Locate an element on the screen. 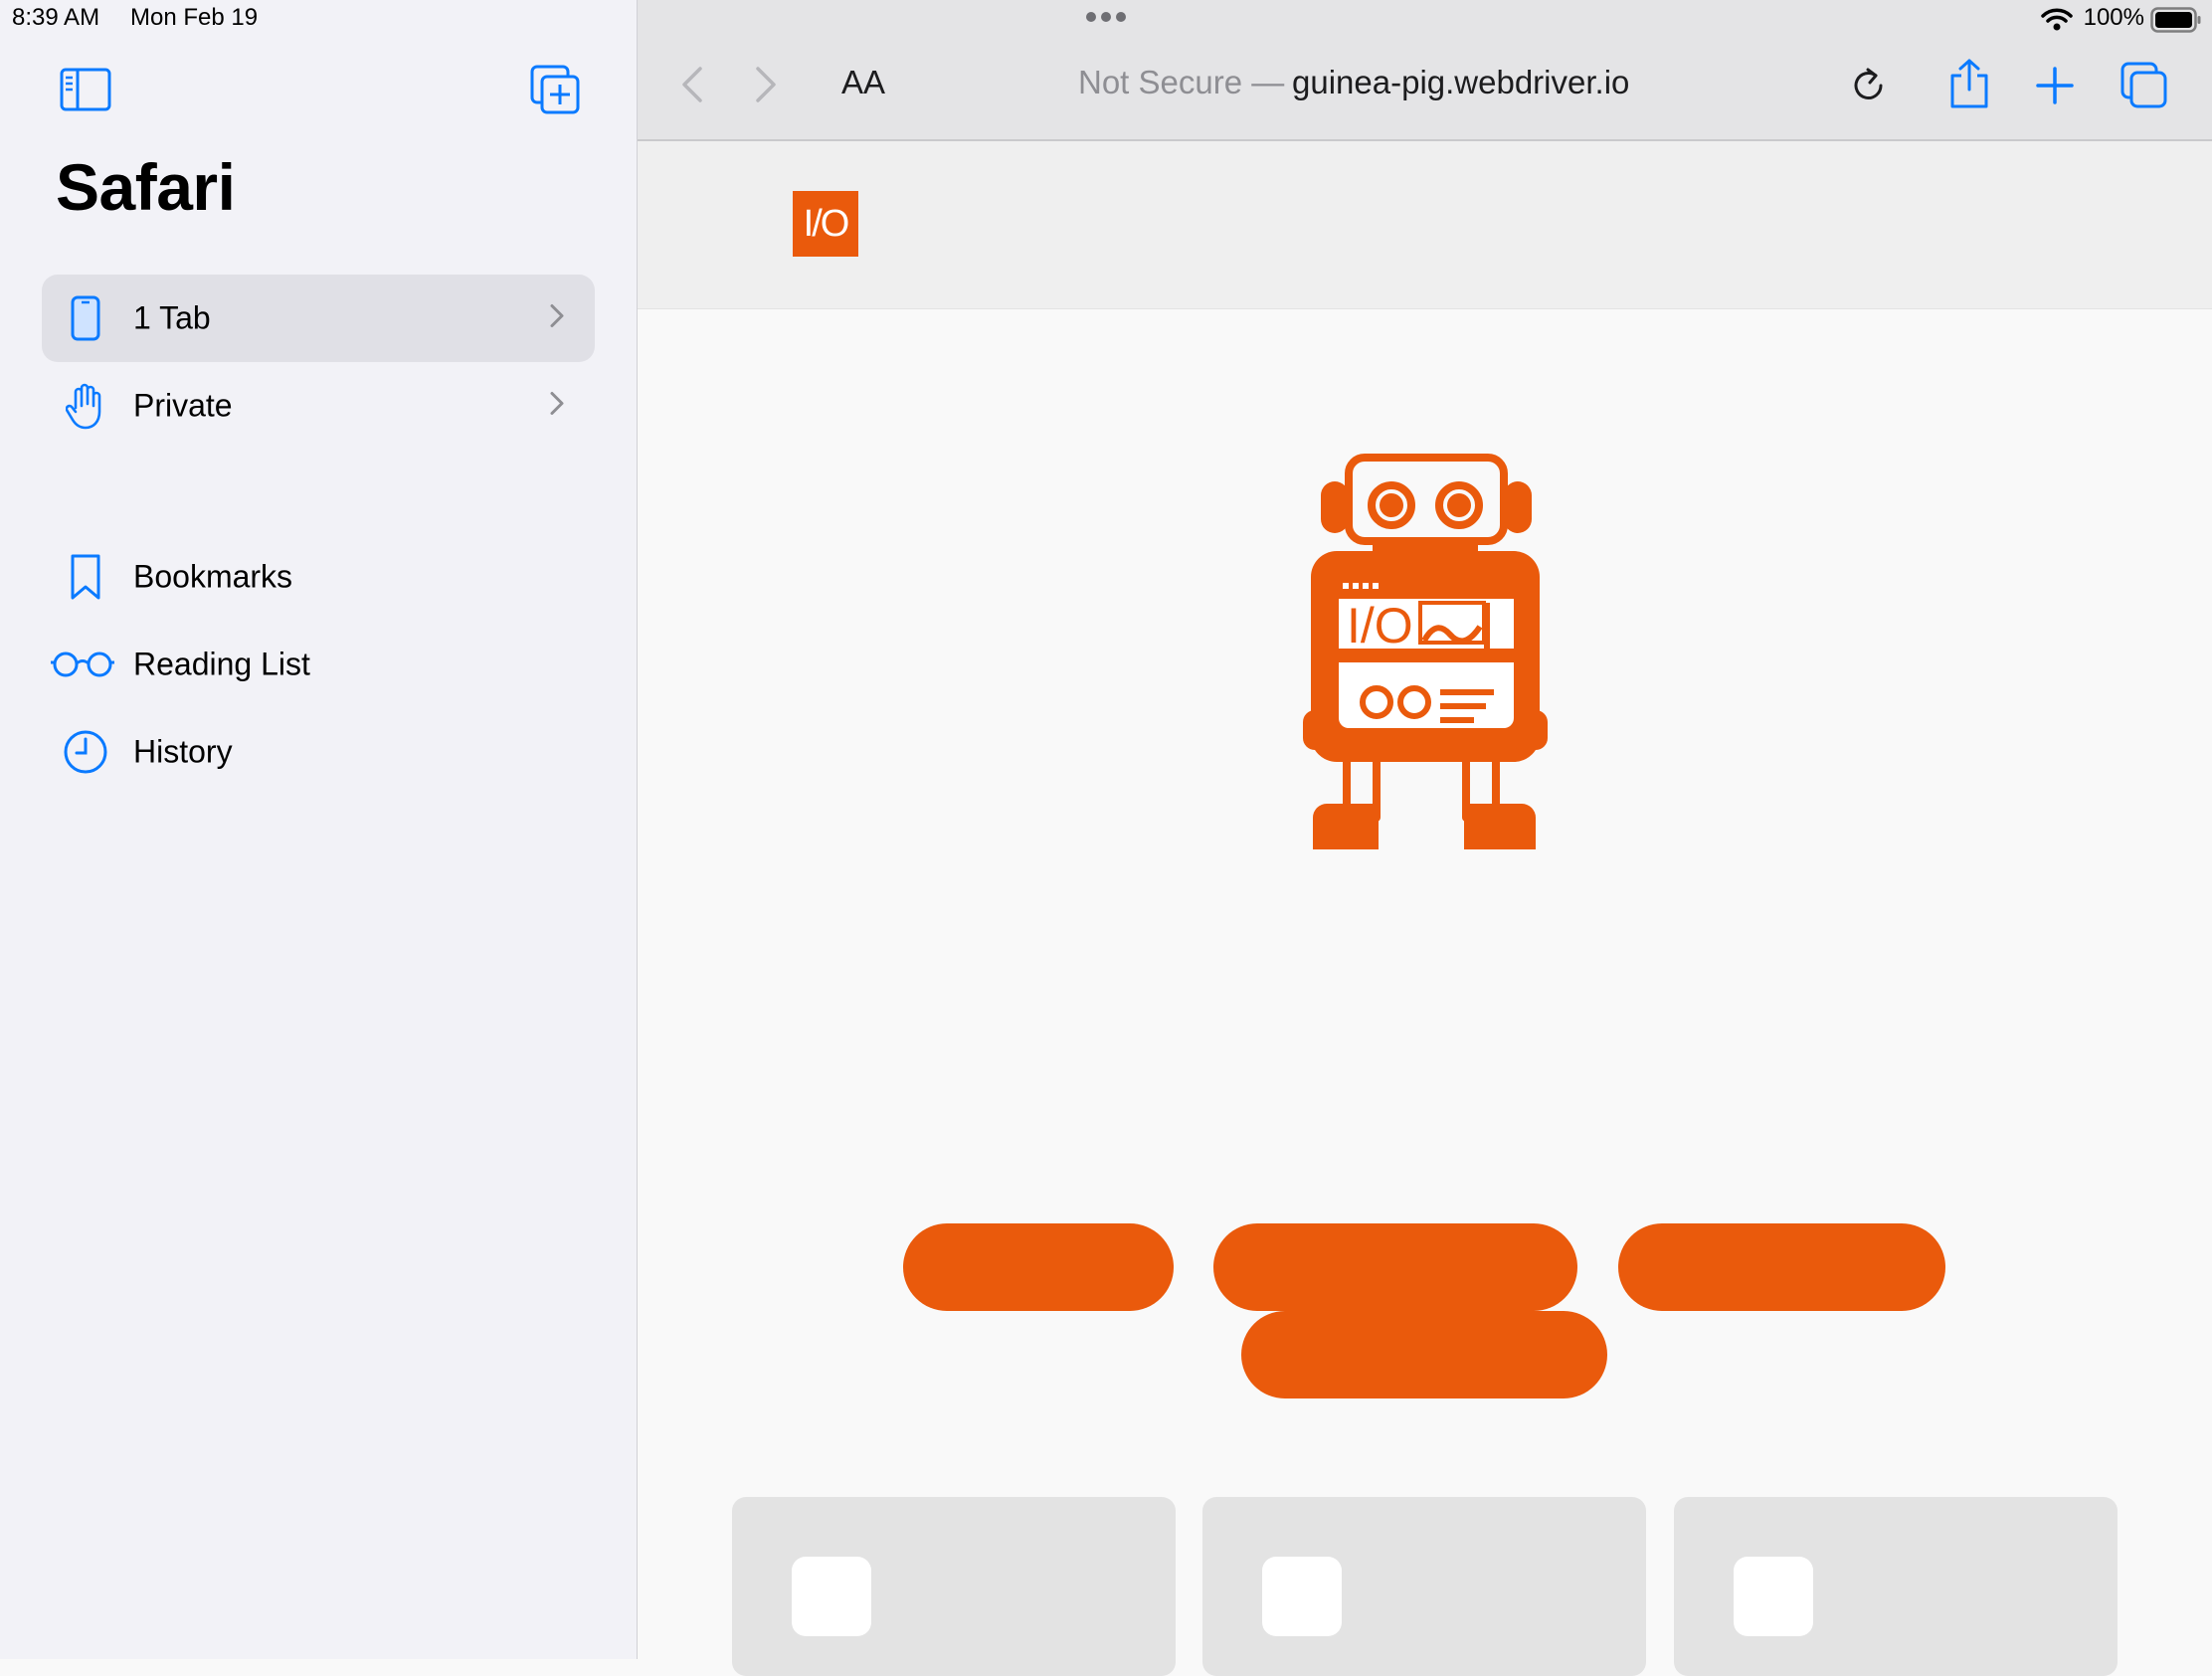 Image resolution: width=2212 pixels, height=1676 pixels. tab-group-private: Private is located at coordinates (318, 406).